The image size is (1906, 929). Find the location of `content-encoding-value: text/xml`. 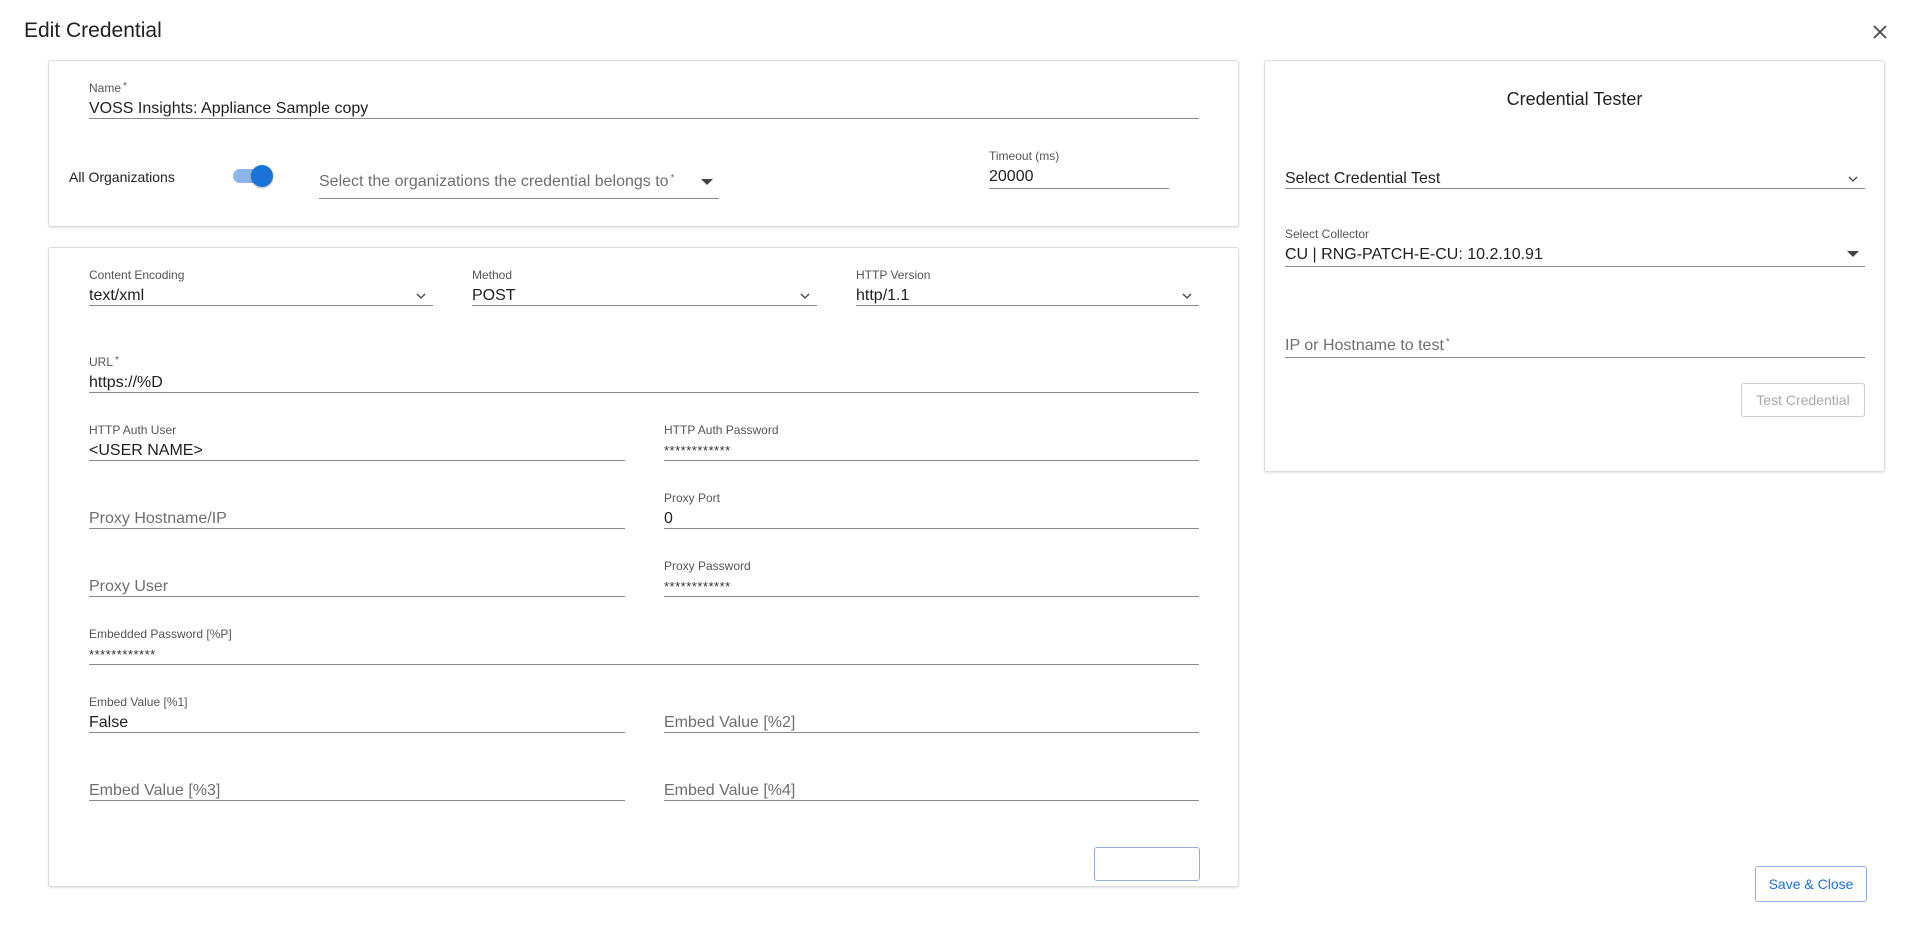

content-encoding-value: text/xml is located at coordinates (117, 295).